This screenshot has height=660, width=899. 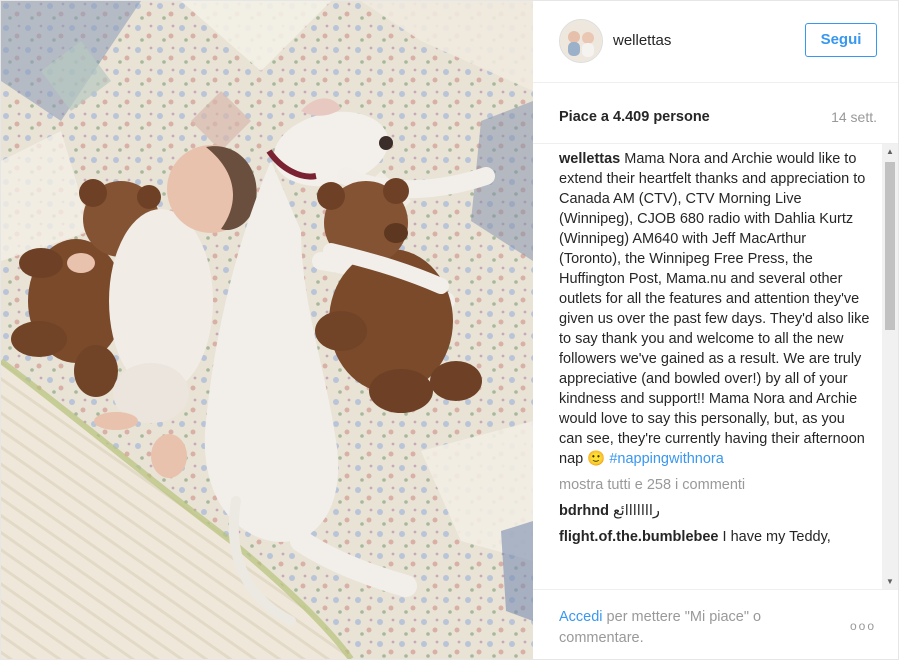 I want to click on emoji-icon: 🙂, so click(x=596, y=459).